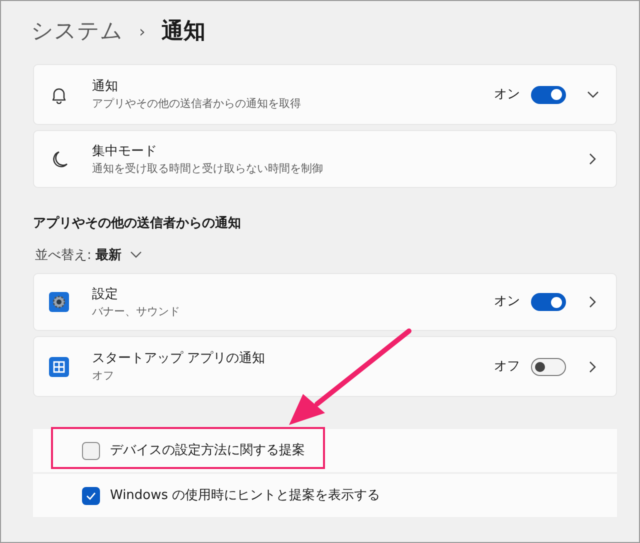 The image size is (640, 543). Describe the element at coordinates (197, 103) in the screenshot. I see `setting-description: アプリやその他の送信者からの通知を取得` at that location.